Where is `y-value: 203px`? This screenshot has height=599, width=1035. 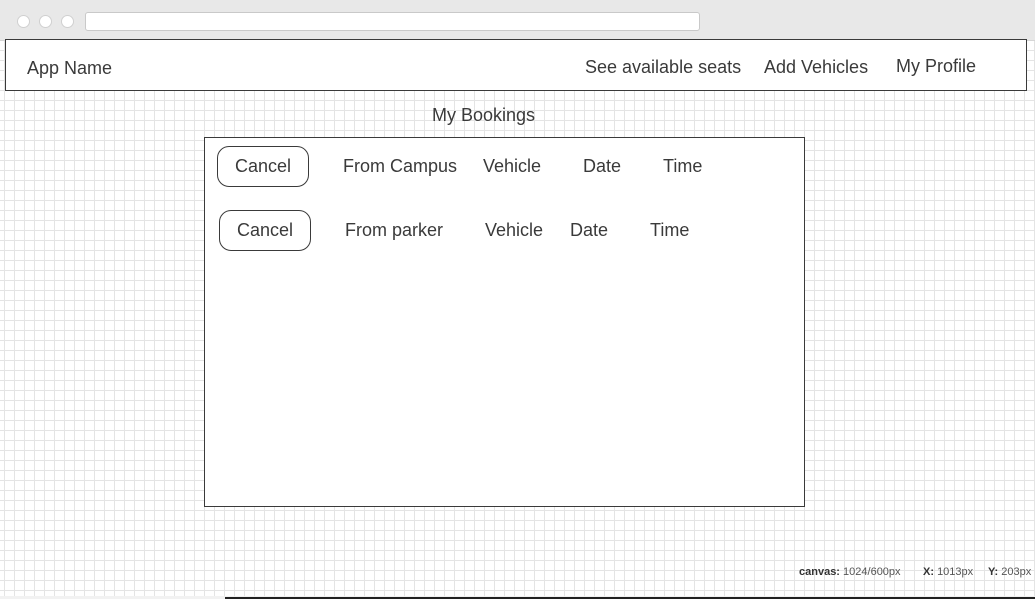 y-value: 203px is located at coordinates (1016, 572).